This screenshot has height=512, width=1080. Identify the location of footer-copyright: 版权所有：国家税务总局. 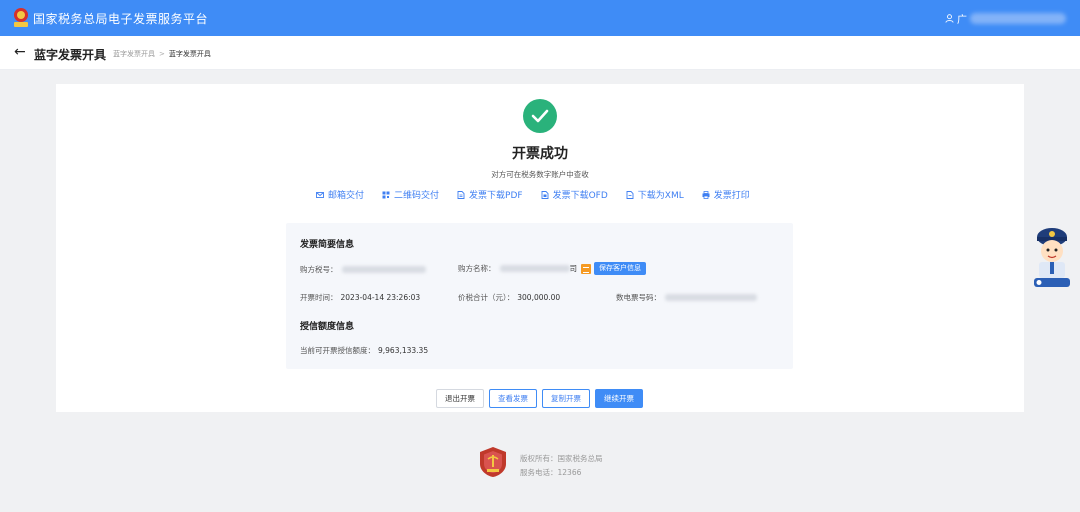
(561, 458).